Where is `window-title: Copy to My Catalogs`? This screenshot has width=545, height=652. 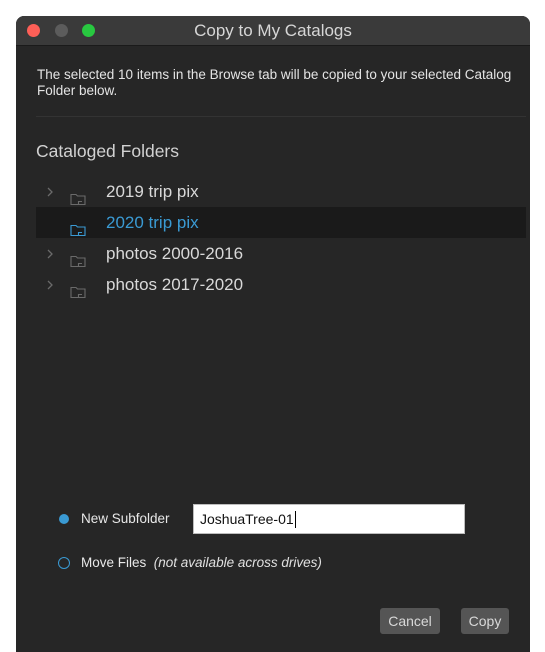 window-title: Copy to My Catalogs is located at coordinates (273, 30).